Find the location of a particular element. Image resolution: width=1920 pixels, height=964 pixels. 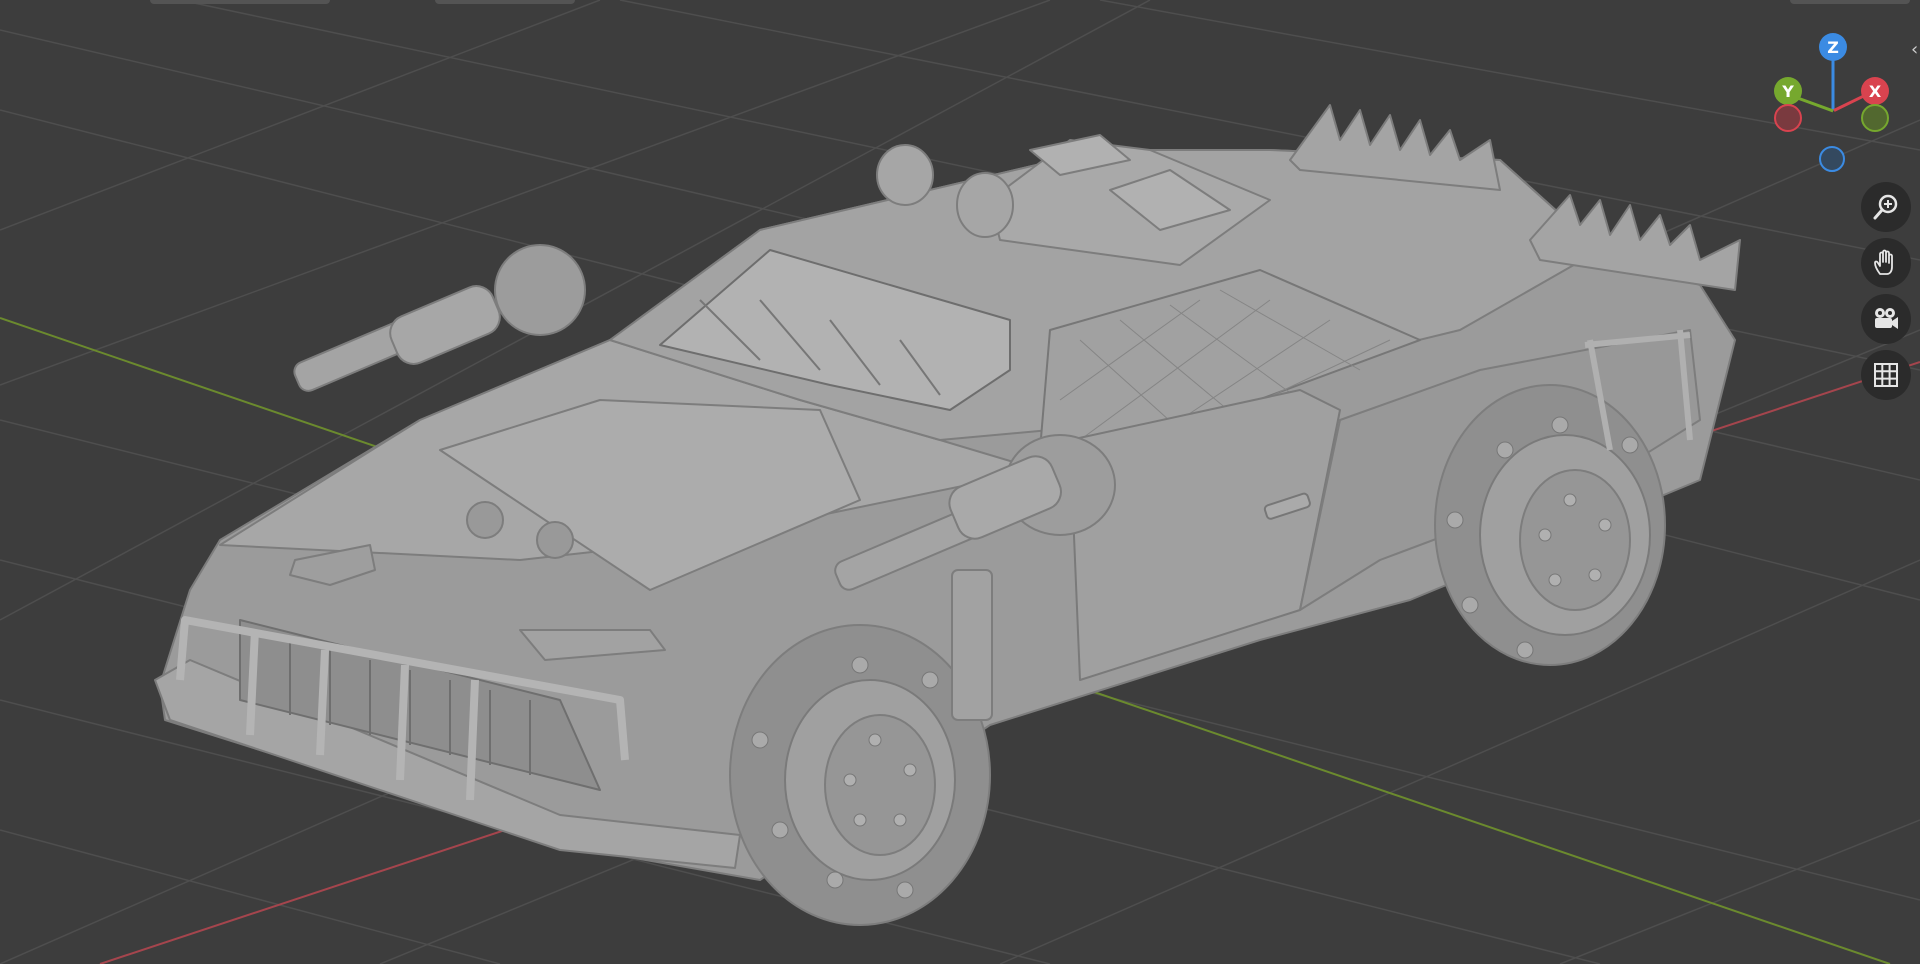

header-stub-center is located at coordinates (505, 2).